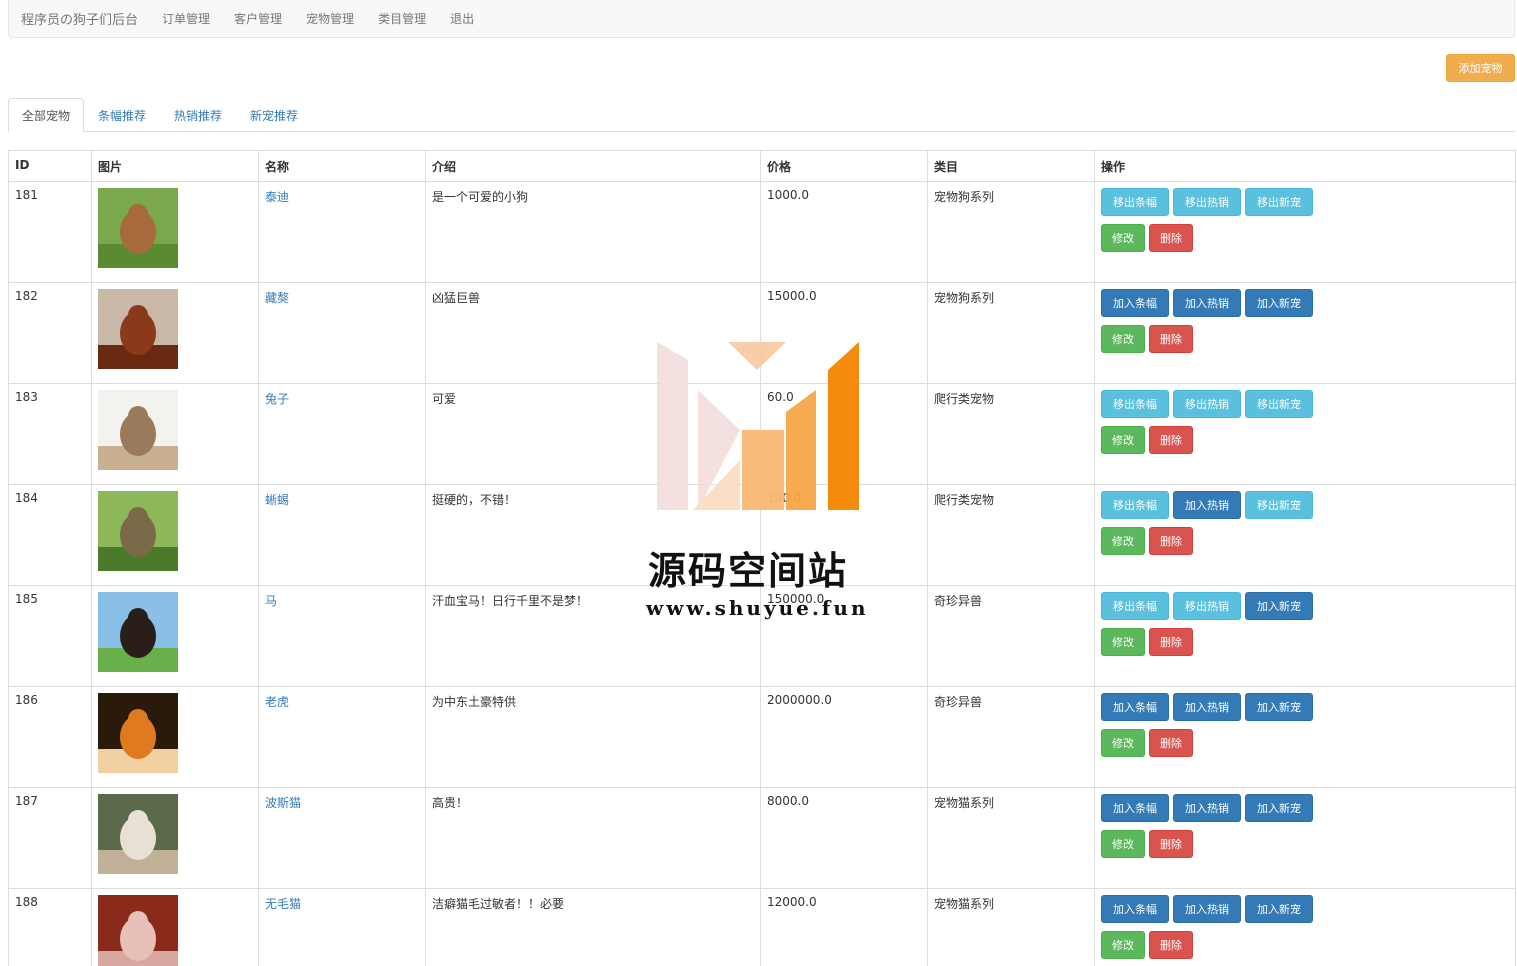 This screenshot has height=966, width=1517. What do you see at coordinates (50, 434) in the screenshot?
I see `cell-id: 183` at bounding box center [50, 434].